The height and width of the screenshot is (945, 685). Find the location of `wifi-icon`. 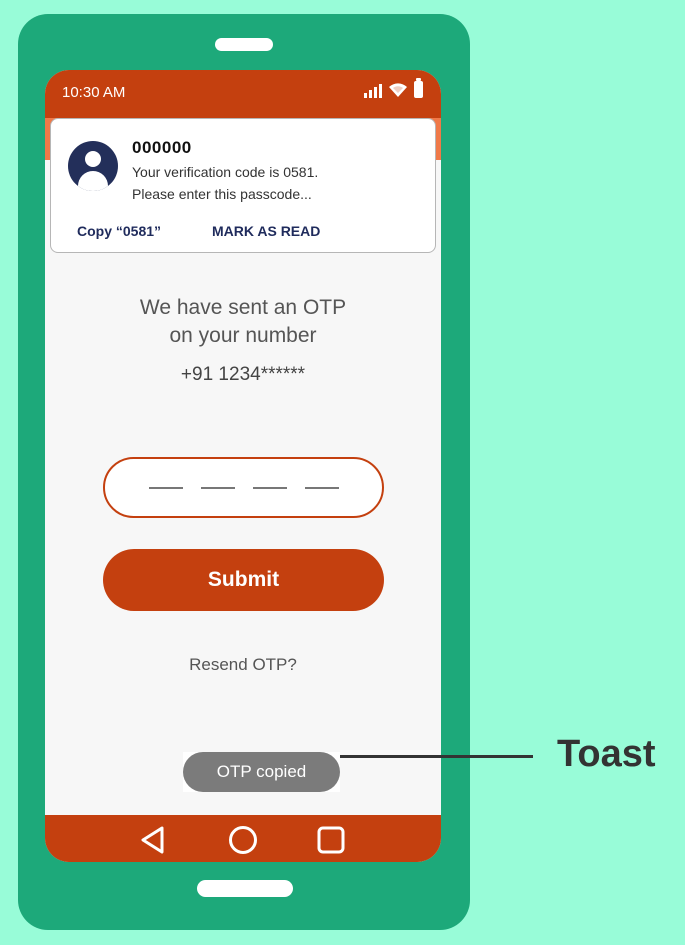

wifi-icon is located at coordinates (398, 90).